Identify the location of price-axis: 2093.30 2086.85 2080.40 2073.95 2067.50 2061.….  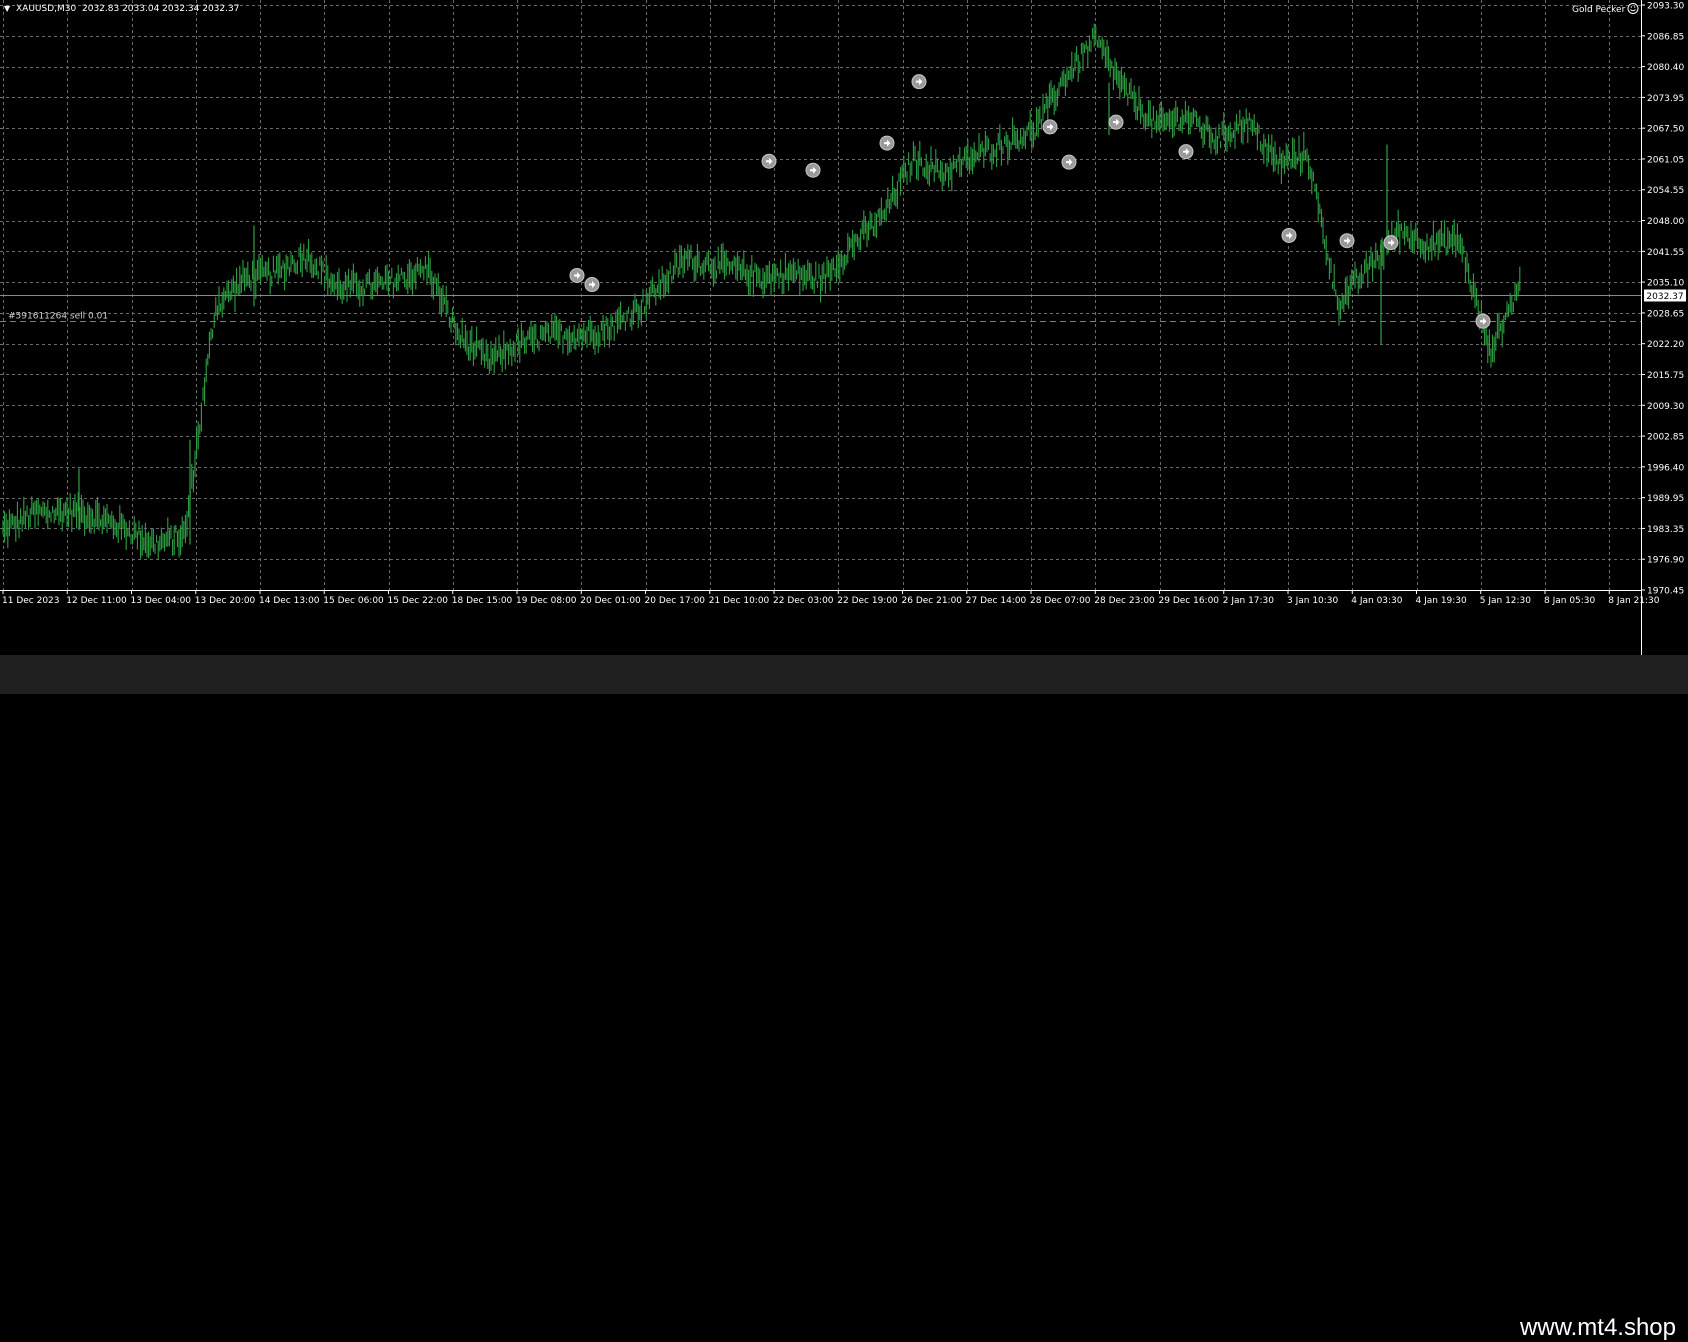
(1662, 327).